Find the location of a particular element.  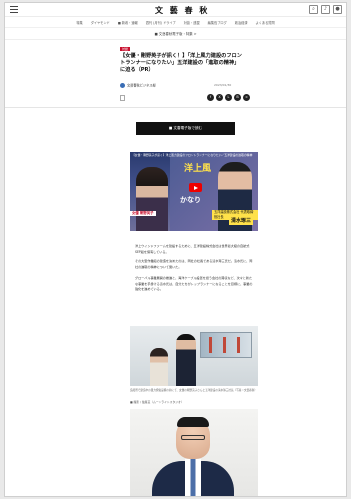

category-badge: 対談 is located at coordinates (125, 49).